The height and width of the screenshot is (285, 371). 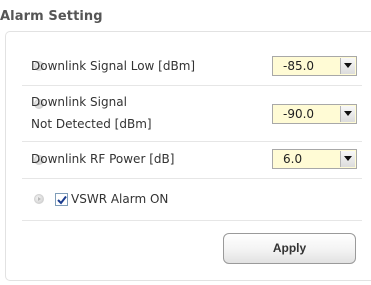 What do you see at coordinates (314, 159) in the screenshot?
I see `downlink-rf-power-select: 6.0` at bounding box center [314, 159].